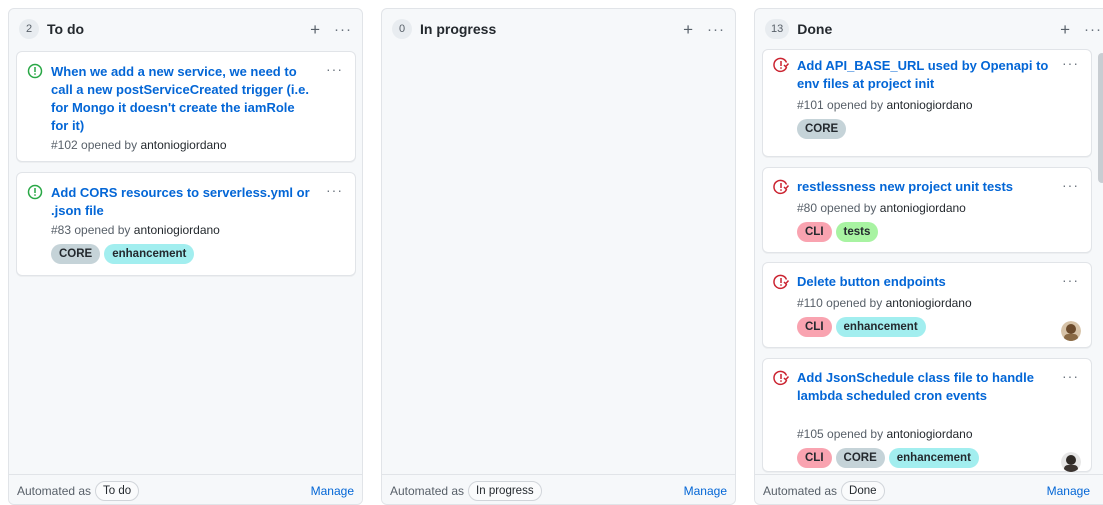 This screenshot has height=505, width=1103. Describe the element at coordinates (884, 303) in the screenshot. I see `issue-meta: #110 opened by antoniogiordano` at that location.